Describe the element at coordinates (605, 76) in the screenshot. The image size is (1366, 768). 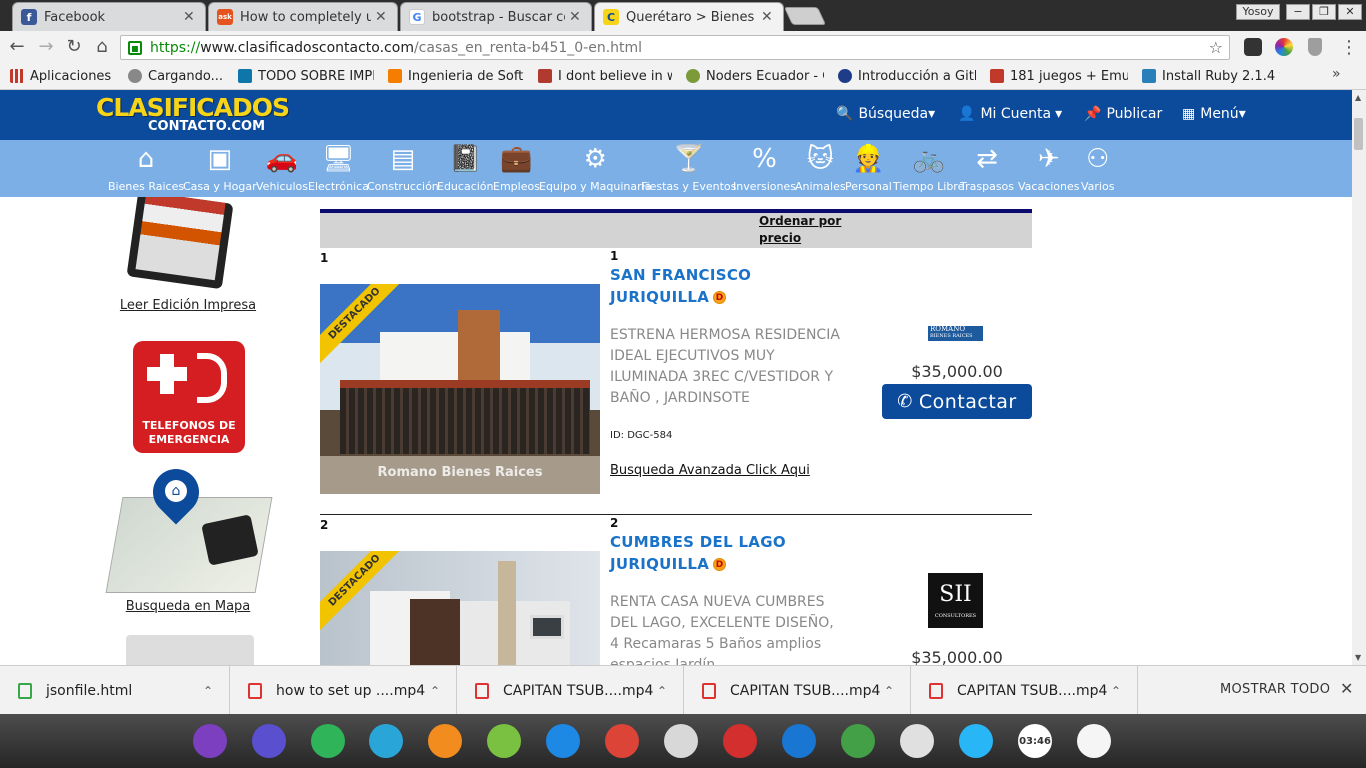
I see `bookmark-item: I dont believe in wh` at that location.